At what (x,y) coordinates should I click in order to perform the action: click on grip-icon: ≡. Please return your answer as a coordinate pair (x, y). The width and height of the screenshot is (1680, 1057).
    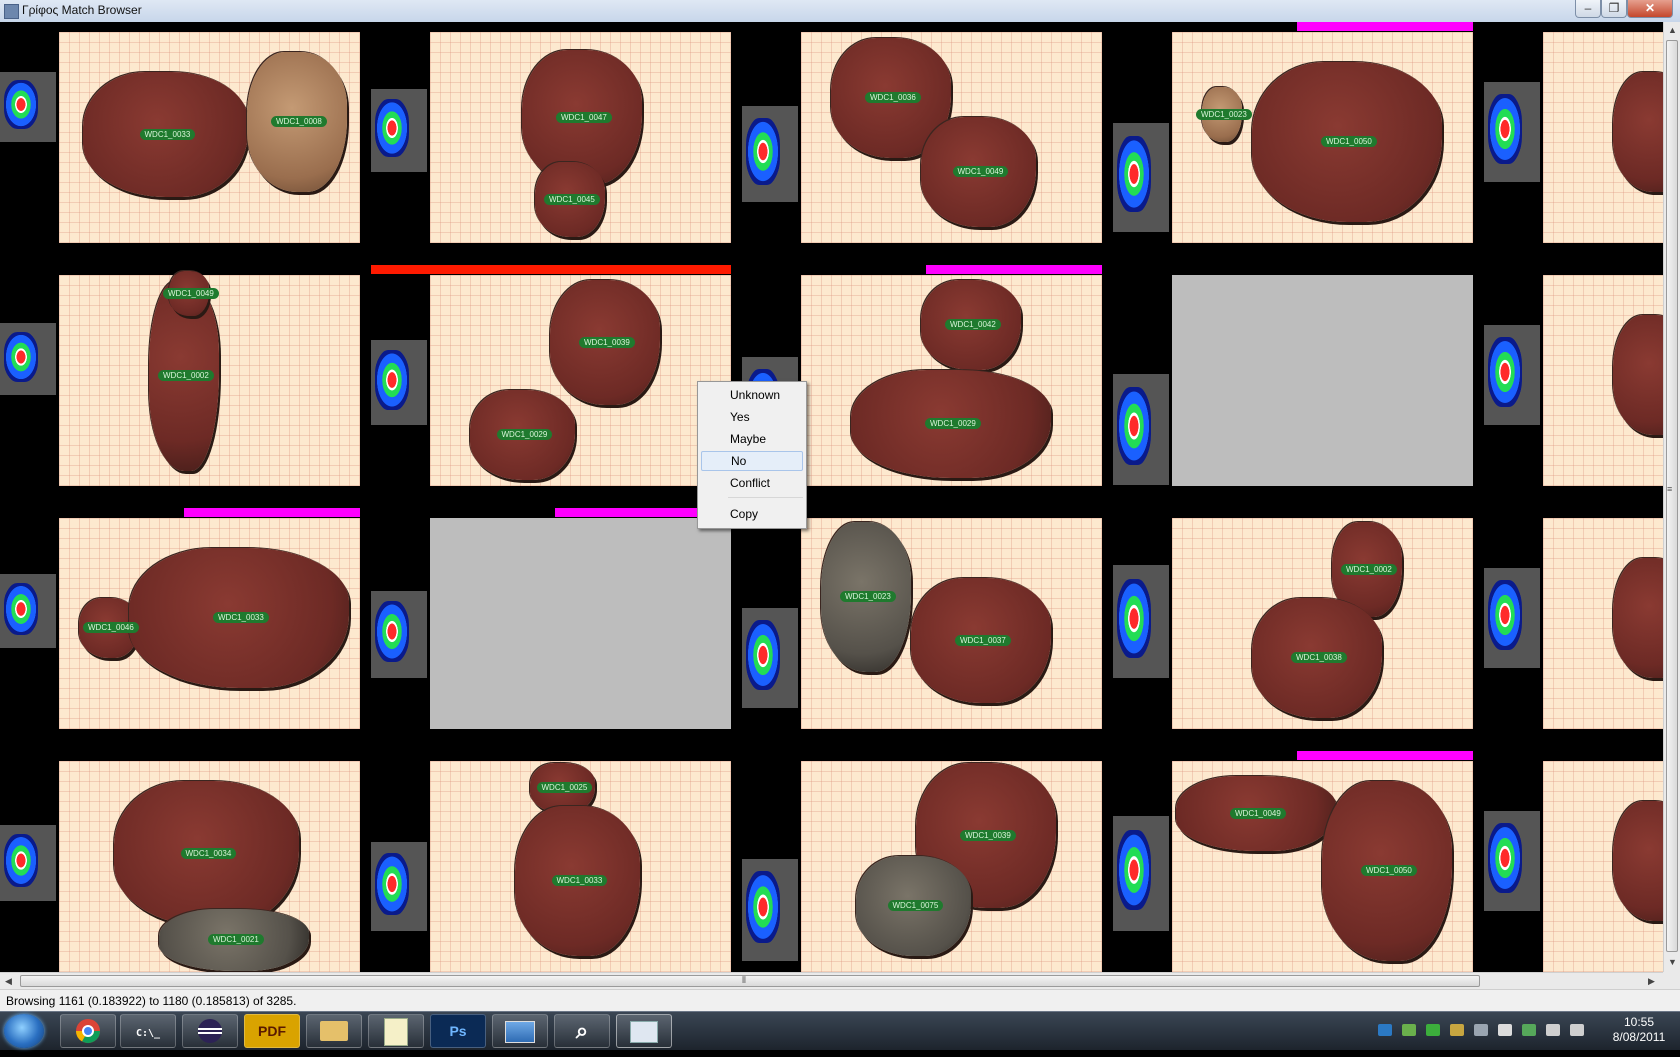
    Looking at the image, I should click on (1670, 489).